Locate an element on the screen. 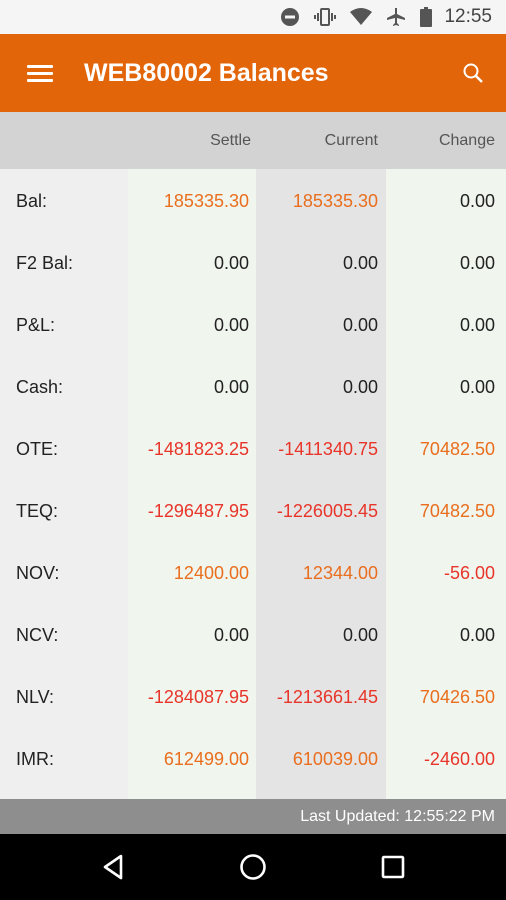 This screenshot has width=506, height=900. row-label: NLV: is located at coordinates (35, 697).